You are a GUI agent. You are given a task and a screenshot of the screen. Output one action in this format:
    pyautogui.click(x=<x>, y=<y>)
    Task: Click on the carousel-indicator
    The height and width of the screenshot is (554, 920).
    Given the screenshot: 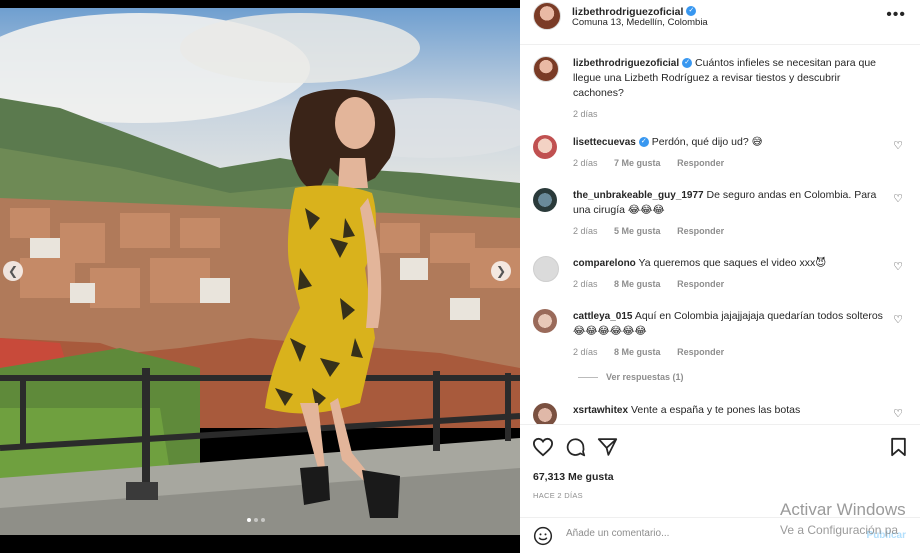 What is the action you would take?
    pyautogui.click(x=256, y=520)
    